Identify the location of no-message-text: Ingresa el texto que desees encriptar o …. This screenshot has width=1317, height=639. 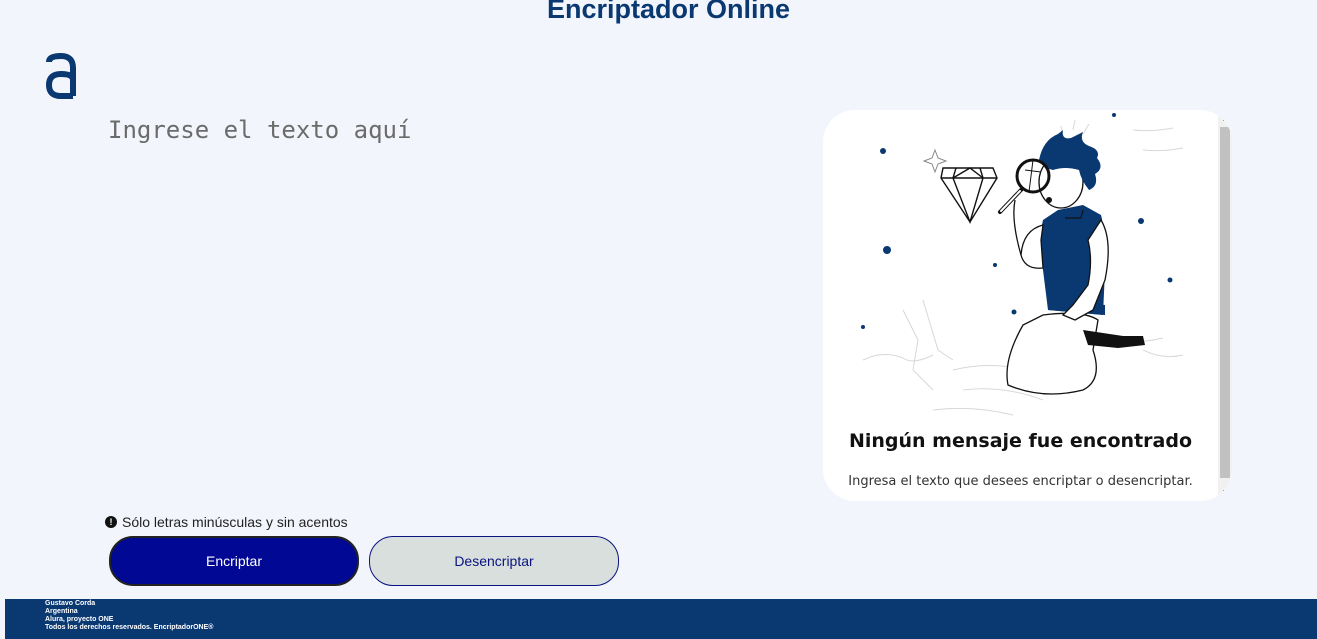
(1020, 481).